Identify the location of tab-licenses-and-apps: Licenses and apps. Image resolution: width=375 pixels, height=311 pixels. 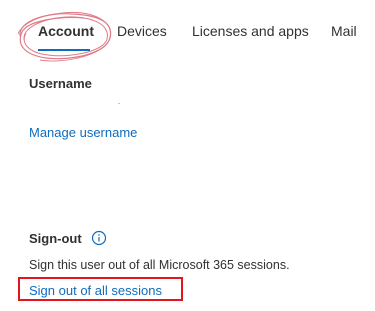
(250, 31).